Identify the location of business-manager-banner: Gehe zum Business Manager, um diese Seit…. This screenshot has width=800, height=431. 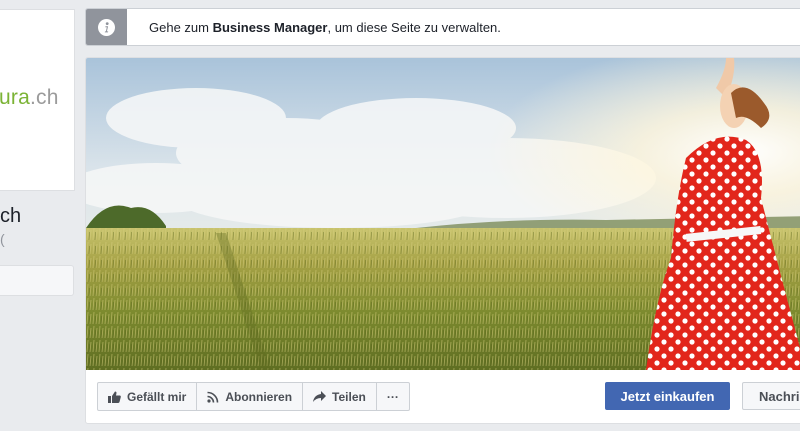
(442, 27).